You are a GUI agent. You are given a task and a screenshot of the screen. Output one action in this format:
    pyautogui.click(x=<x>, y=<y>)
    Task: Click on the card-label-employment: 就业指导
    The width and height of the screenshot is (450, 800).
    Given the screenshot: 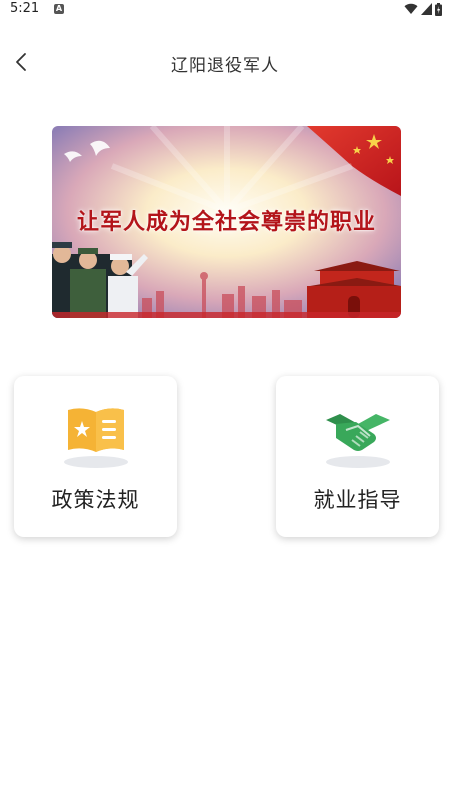 What is the action you would take?
    pyautogui.click(x=357, y=500)
    